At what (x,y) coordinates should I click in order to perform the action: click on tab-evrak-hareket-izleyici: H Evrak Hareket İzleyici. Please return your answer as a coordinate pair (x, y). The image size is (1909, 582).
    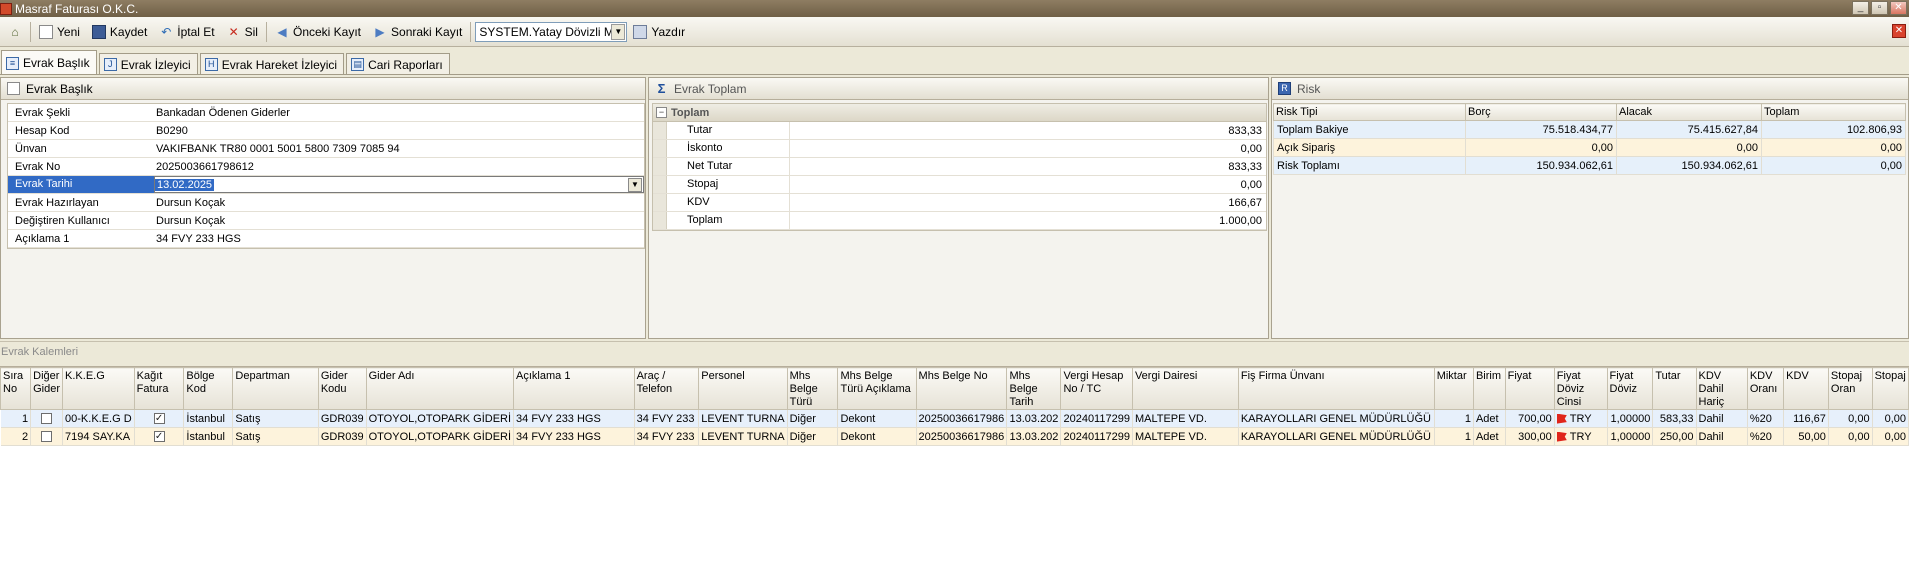
    Looking at the image, I should click on (272, 64).